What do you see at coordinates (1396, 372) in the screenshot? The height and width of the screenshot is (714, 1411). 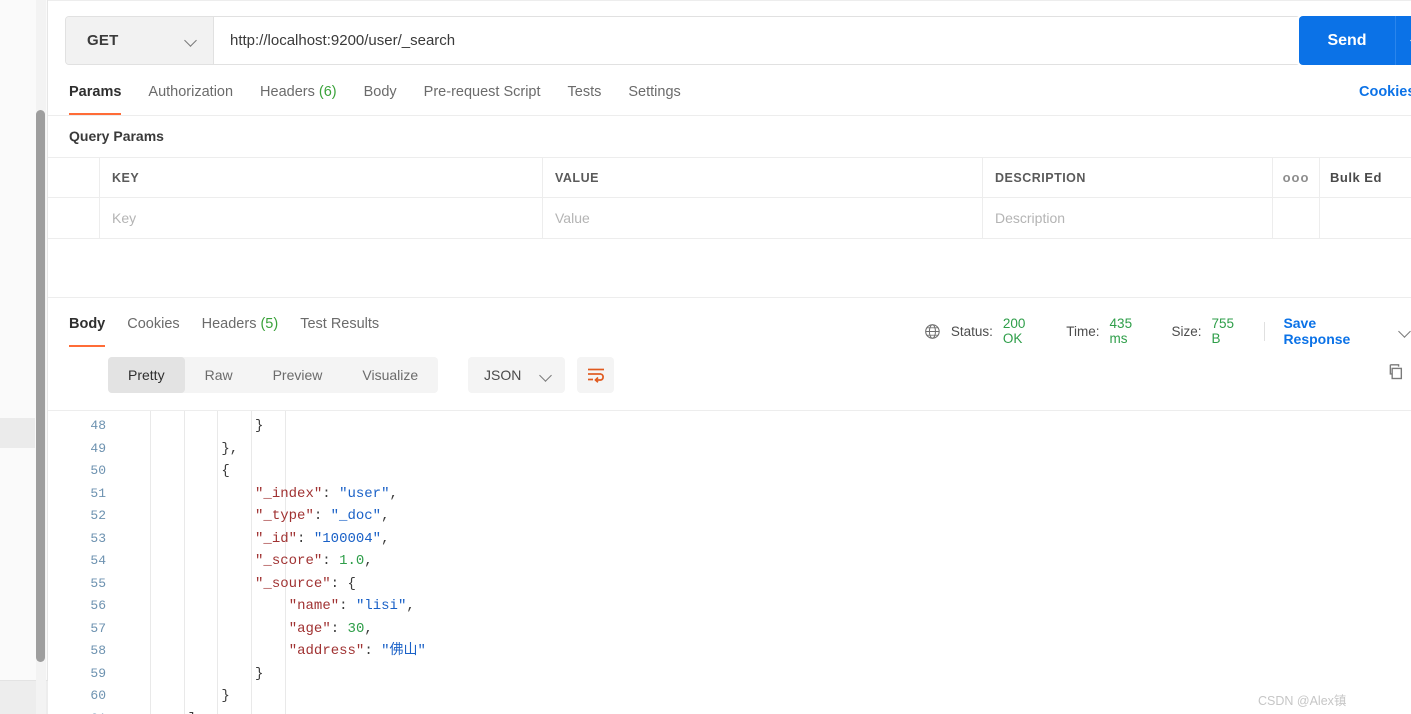 I see `copy-icon` at bounding box center [1396, 372].